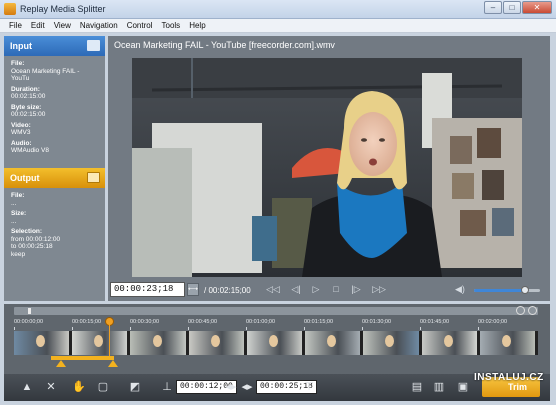 The width and height of the screenshot is (556, 405). Describe the element at coordinates (203, 322) in the screenshot. I see `timeline-tick-label: 00:00:45;00` at that location.